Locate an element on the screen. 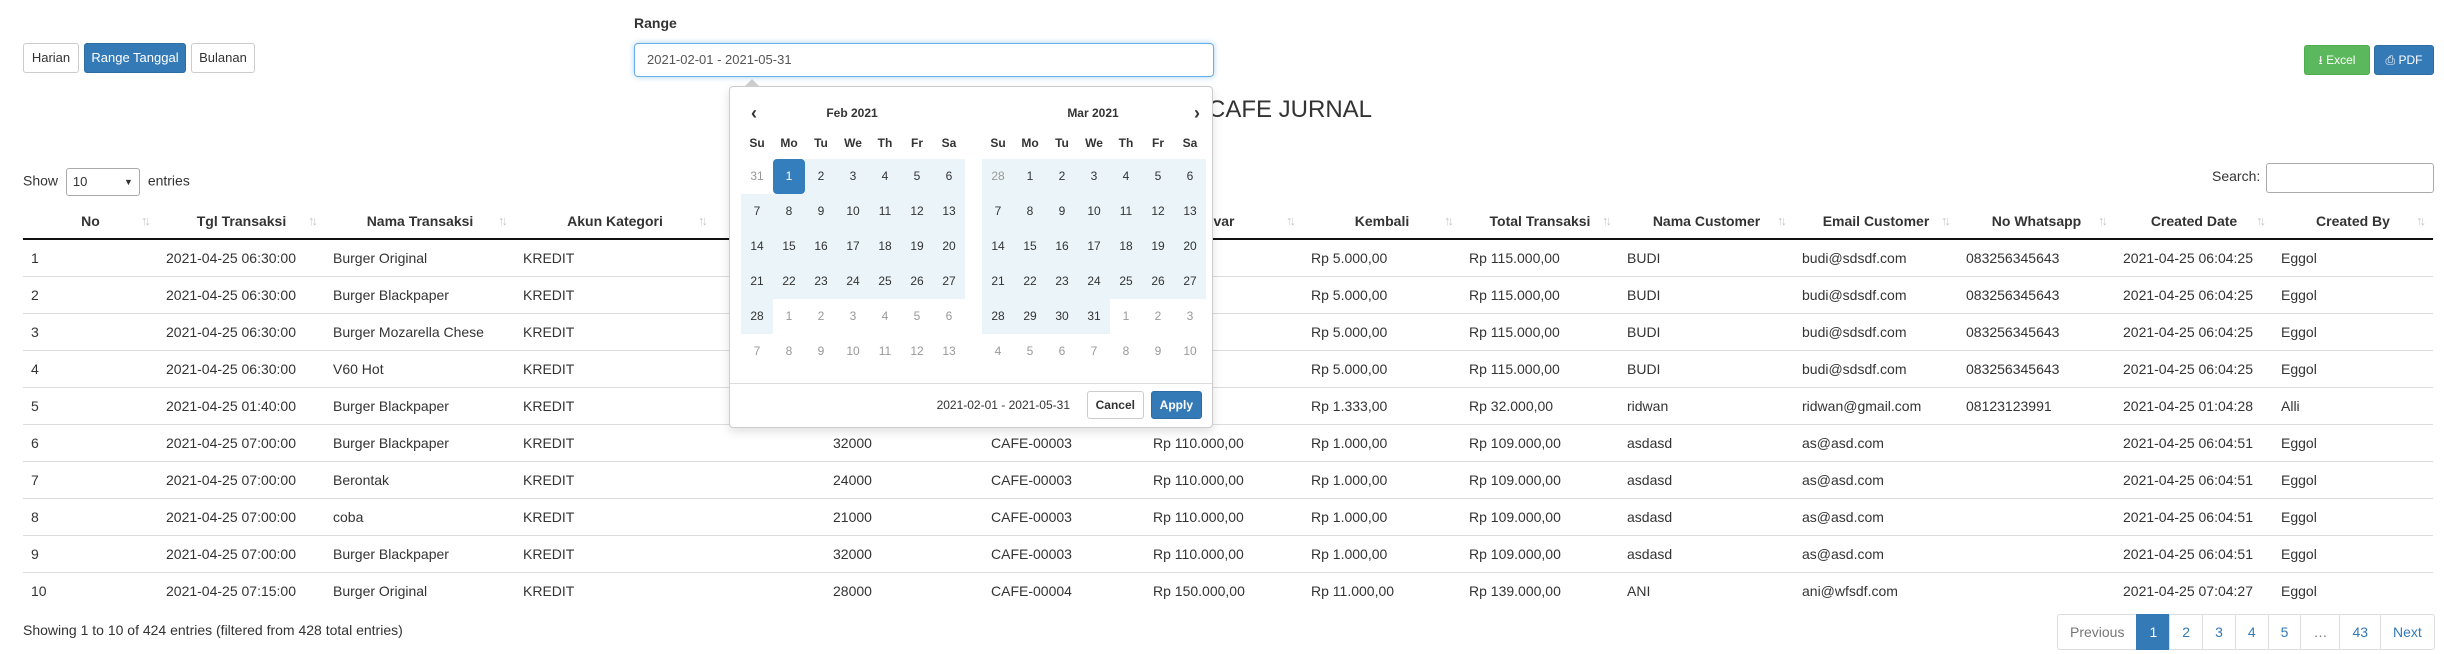 The height and width of the screenshot is (654, 2444). column-header: Created By ↑↓ is located at coordinates (2353, 222).